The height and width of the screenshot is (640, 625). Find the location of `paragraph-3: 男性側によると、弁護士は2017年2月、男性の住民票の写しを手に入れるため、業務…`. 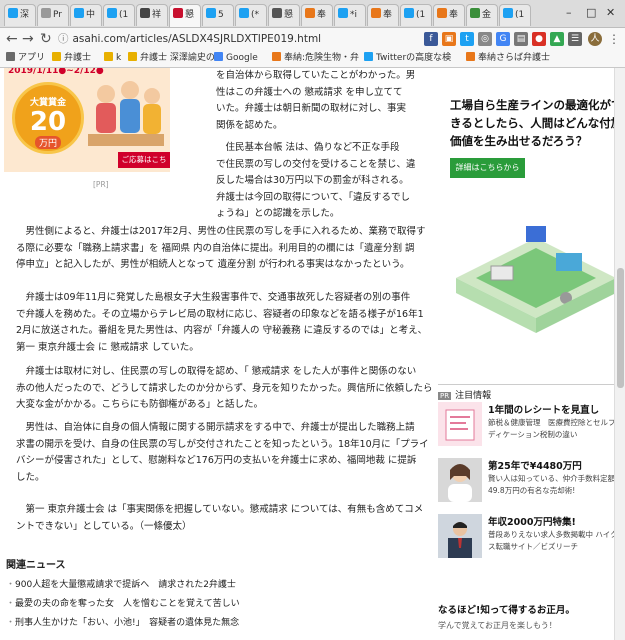

paragraph-3: 男性側によると、弁護士は2017年2月、男性の住民票の写しを手に入れるため、業務… is located at coordinates (221, 249).